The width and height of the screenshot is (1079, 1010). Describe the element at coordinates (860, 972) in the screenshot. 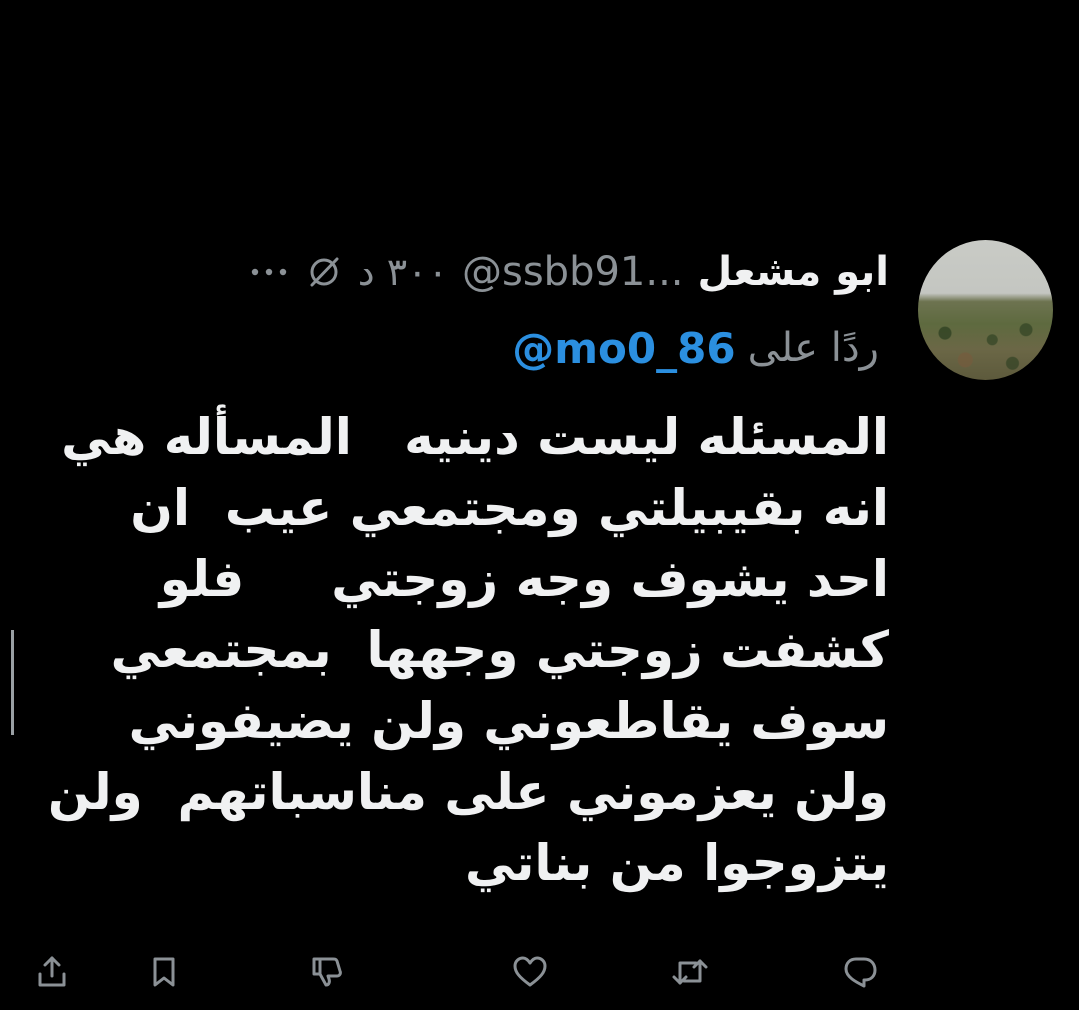

I see `reply-icon` at that location.